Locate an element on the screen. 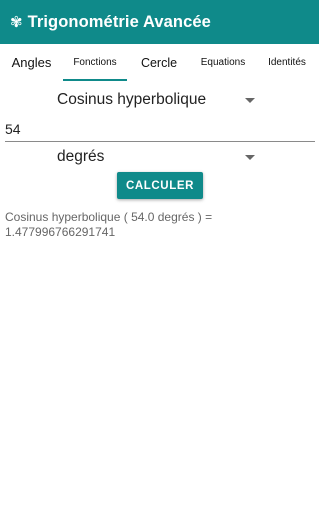  app-bar: ✾ Trigonométrie Avancée is located at coordinates (159, 22).